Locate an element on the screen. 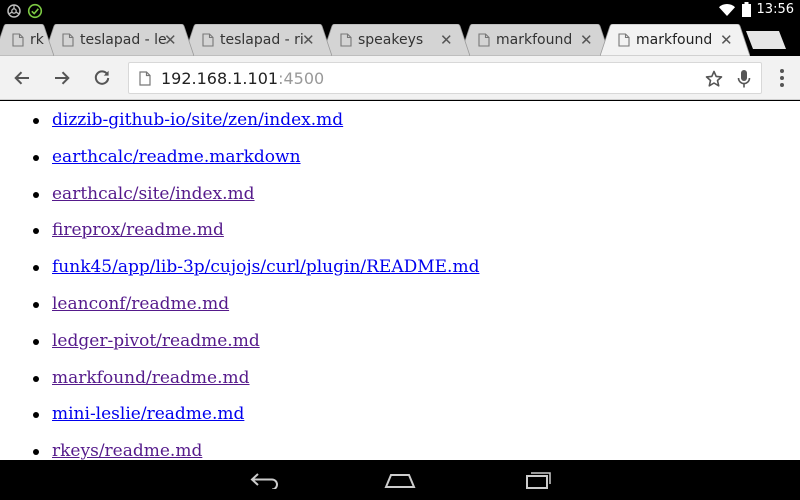  list-item: leanconf/readme.md is located at coordinates (255, 311).